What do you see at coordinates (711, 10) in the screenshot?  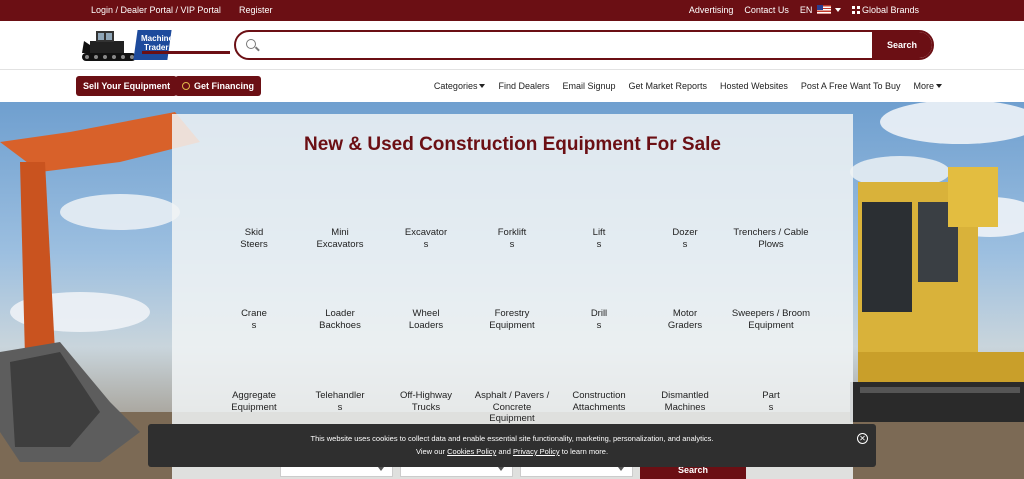 I see `advertising-link: Advertising` at bounding box center [711, 10].